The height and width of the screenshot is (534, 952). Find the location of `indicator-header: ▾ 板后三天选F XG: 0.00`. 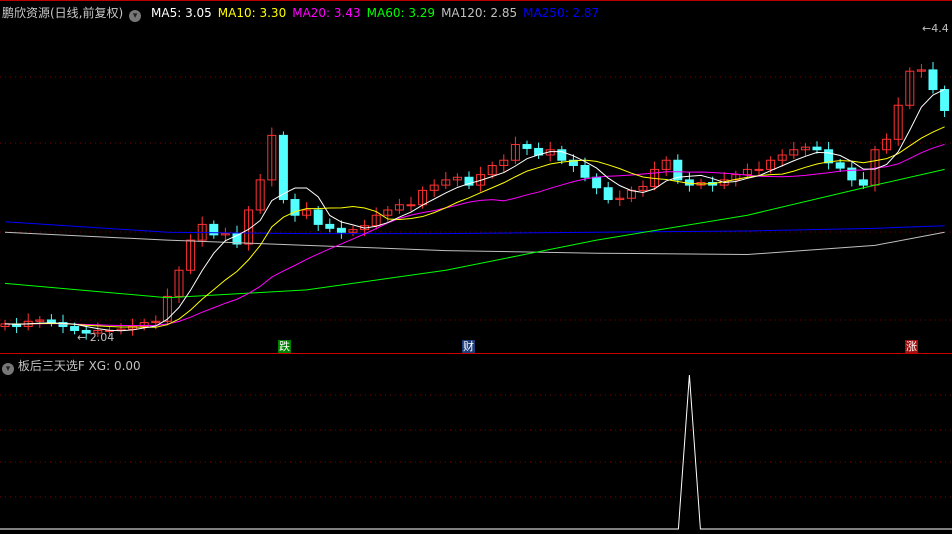

indicator-header: ▾ 板后三天选F XG: 0.00 is located at coordinates (71, 366).